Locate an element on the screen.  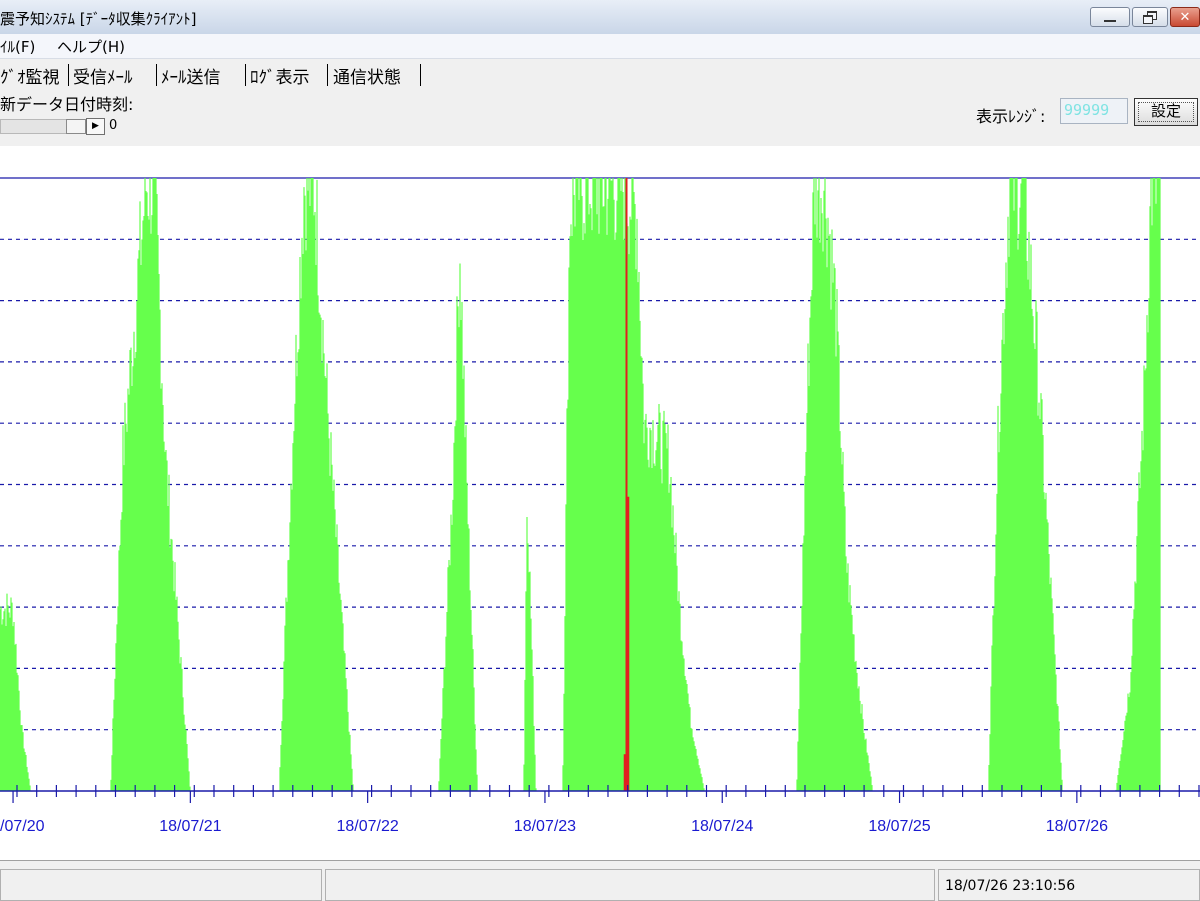
title-bar: 震予知ｼｽﾃﾑ [ﾃﾞｰﾀ収集ｸﾗｲｱﾝﾄ] ✕ is located at coordinates (600, 17).